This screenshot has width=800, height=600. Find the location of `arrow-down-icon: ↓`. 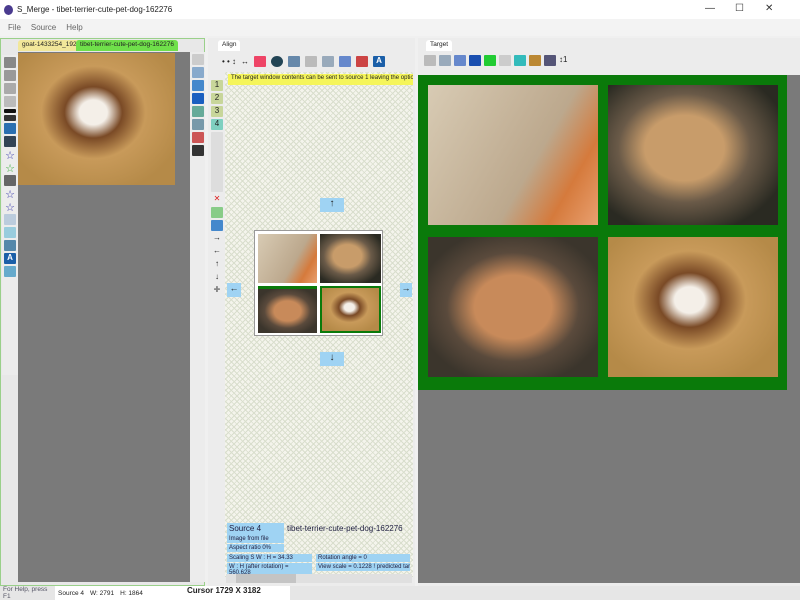

arrow-down-icon: ↓ is located at coordinates (217, 277).